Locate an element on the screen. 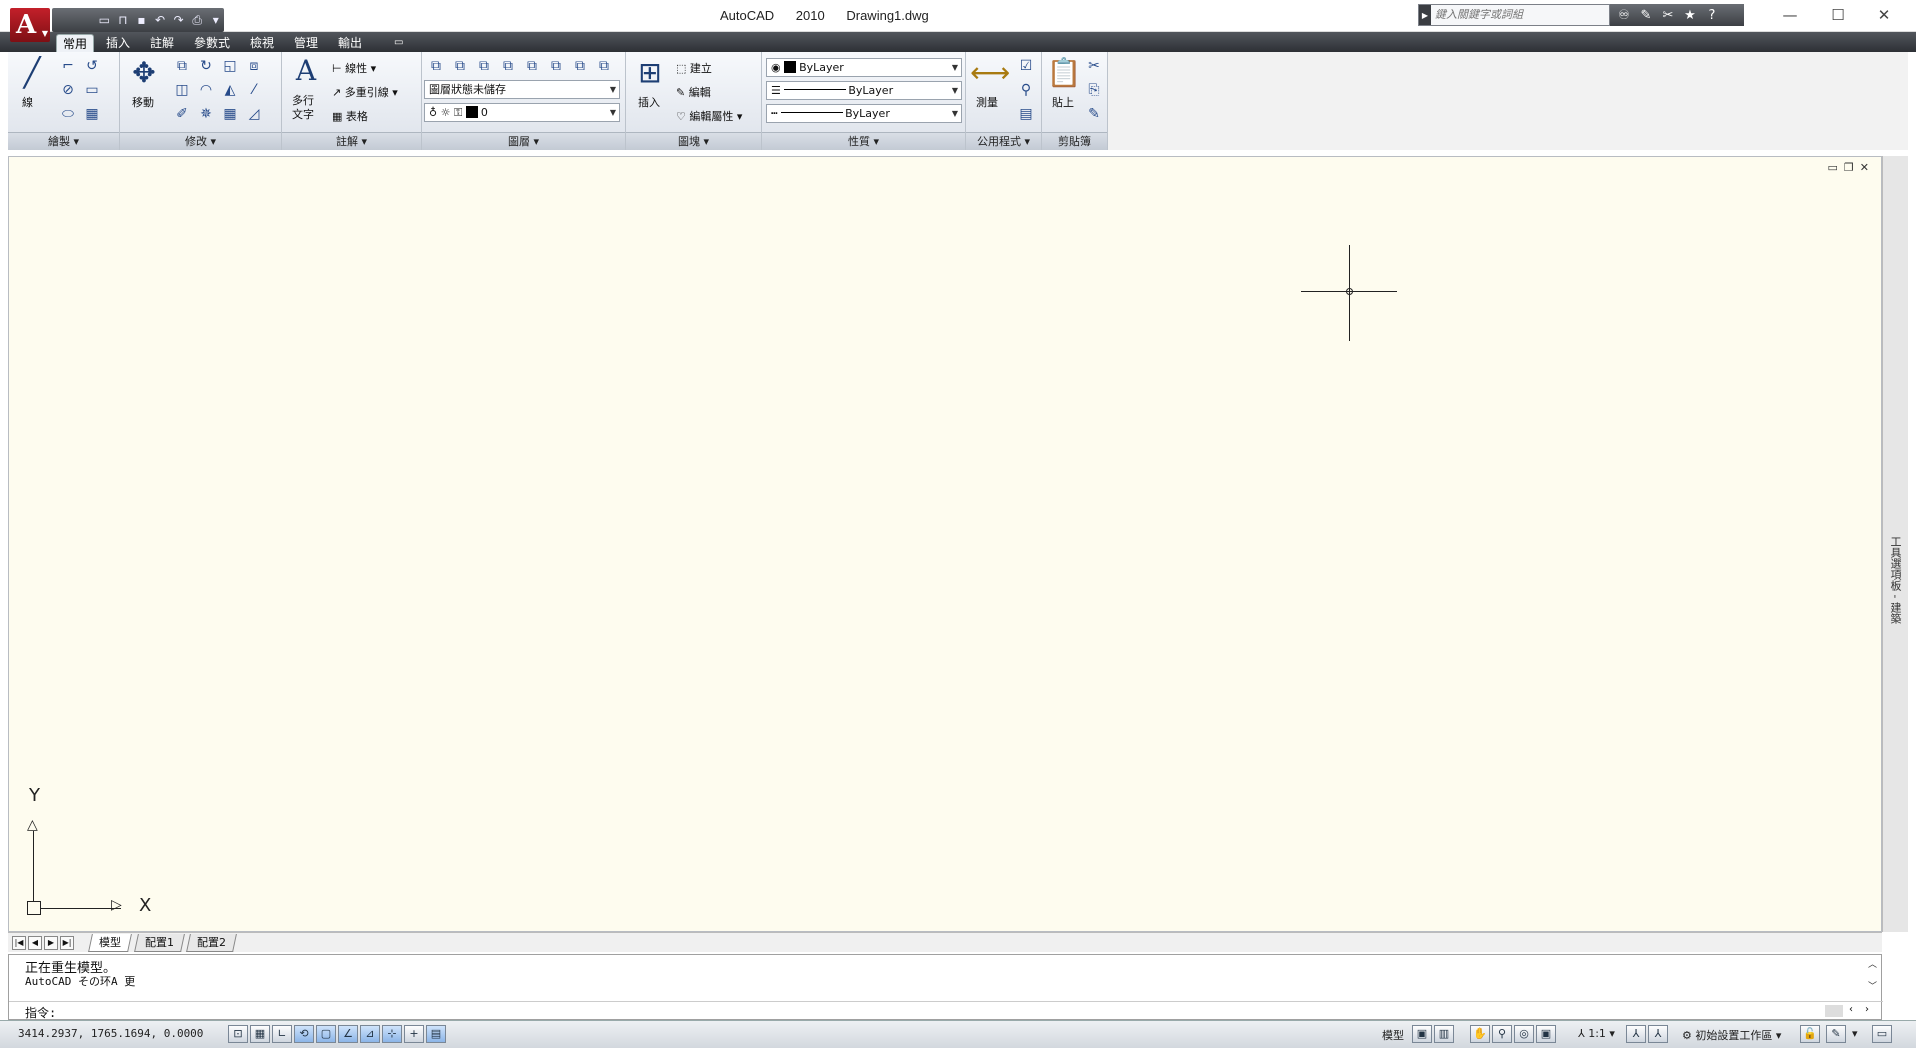  toolbar-lock-icon: 🔓 is located at coordinates (1810, 1034).